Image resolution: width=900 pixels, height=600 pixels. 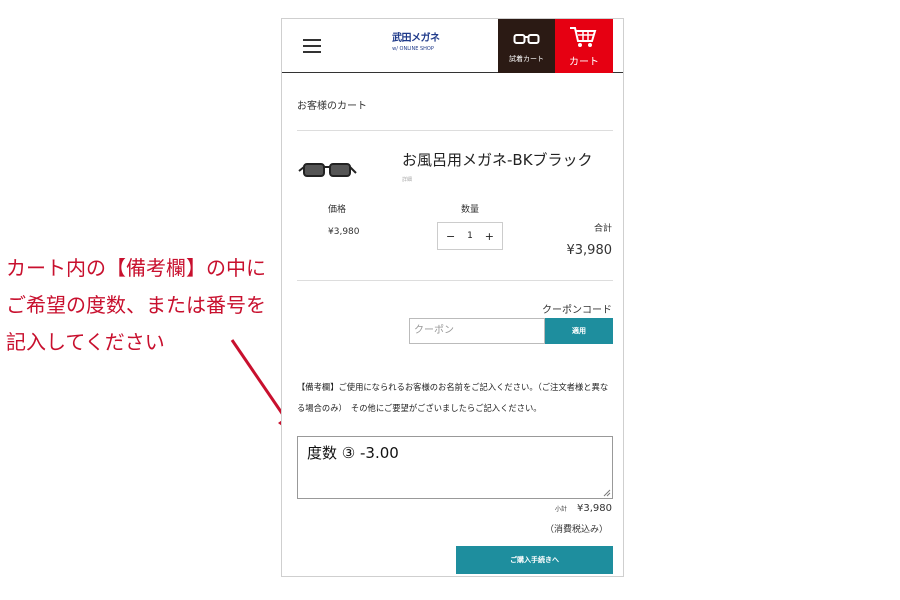 I want to click on trial-cart-label: 試着カート, so click(x=526, y=59).